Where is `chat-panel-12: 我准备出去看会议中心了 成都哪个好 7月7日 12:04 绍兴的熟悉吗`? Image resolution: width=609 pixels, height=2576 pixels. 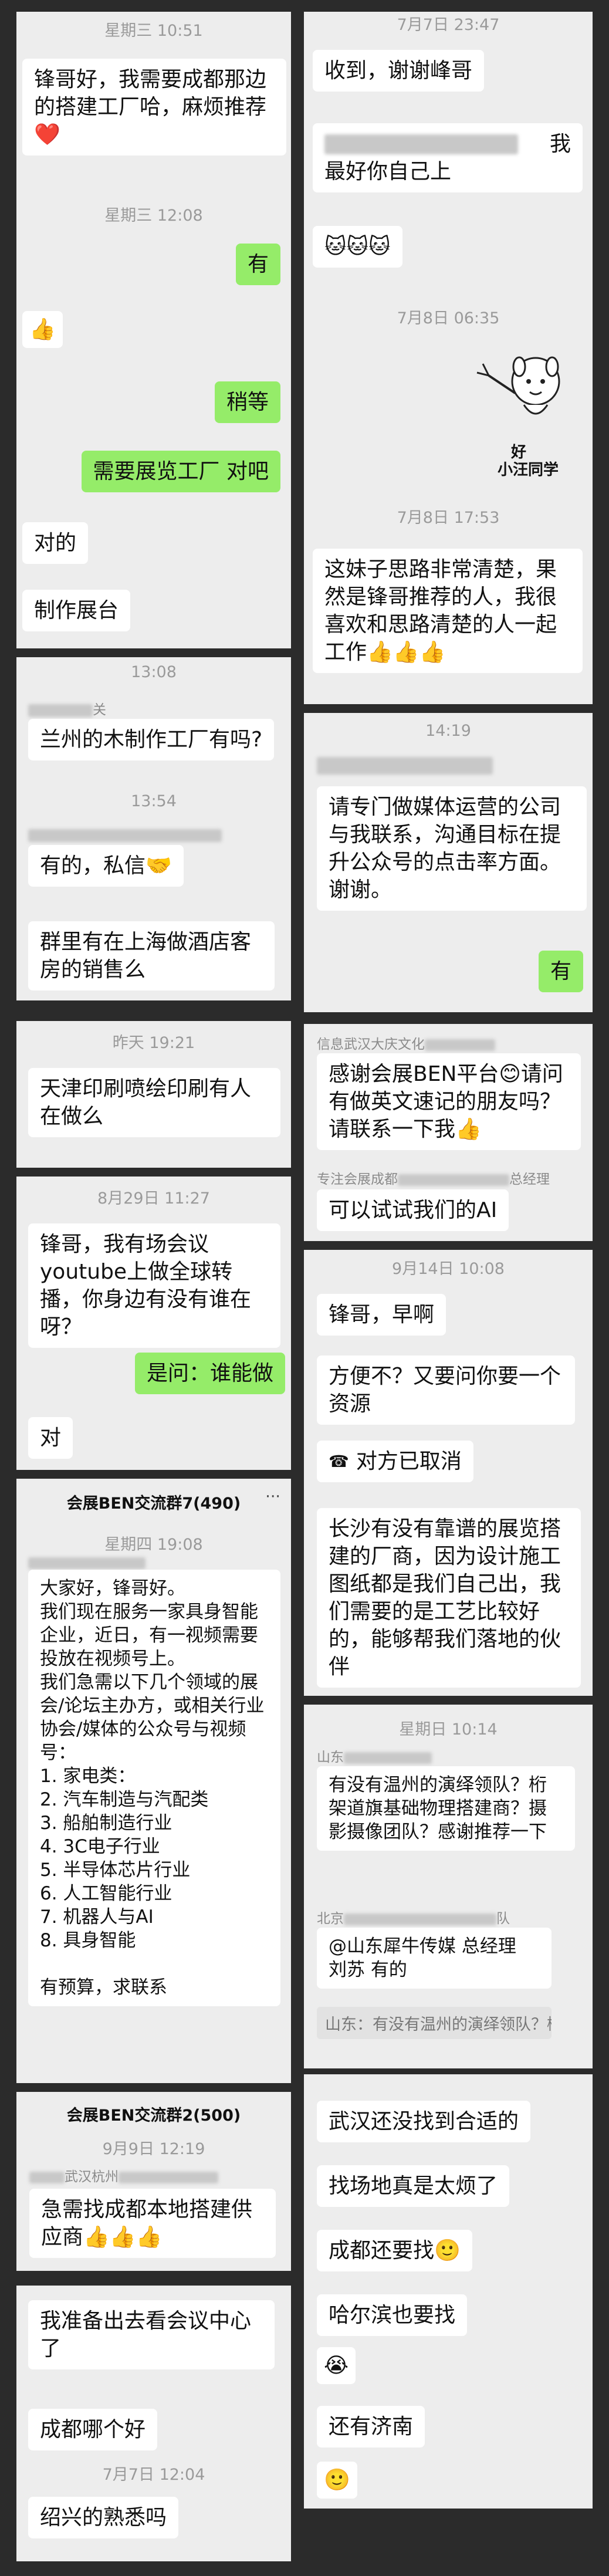
chat-panel-12: 我准备出去看会议中心了 成都哪个好 7月7日 12:04 绍兴的熟悉吗 is located at coordinates (153, 2423).